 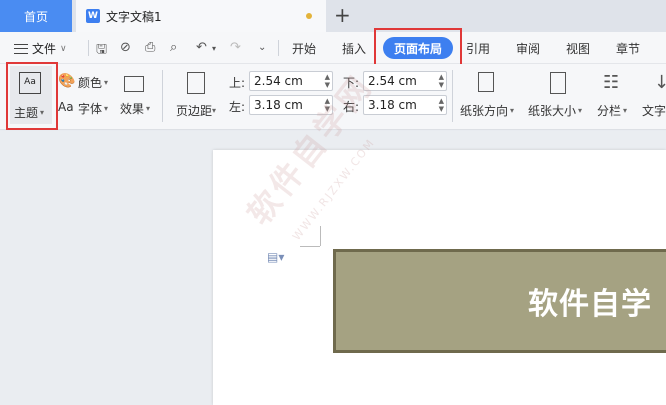 I want to click on left-margin-label: 左:, so click(x=237, y=107).